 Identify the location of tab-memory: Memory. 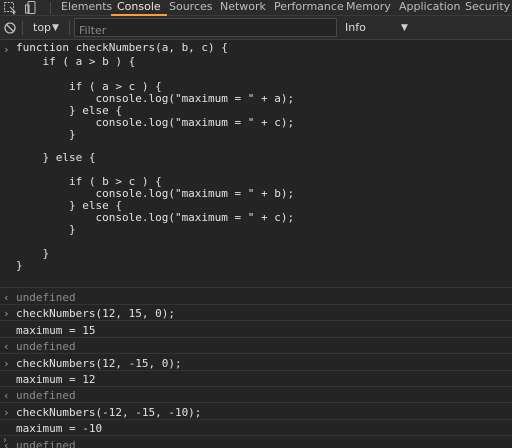
(368, 8).